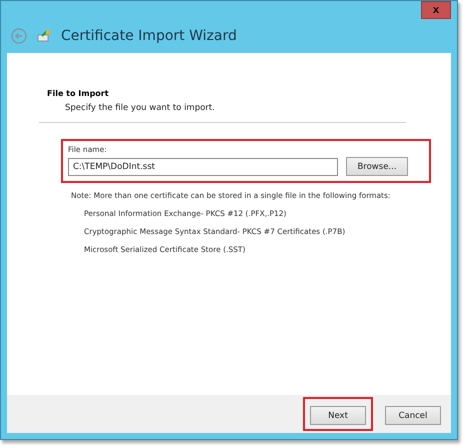  I want to click on back-icon, so click(19, 36).